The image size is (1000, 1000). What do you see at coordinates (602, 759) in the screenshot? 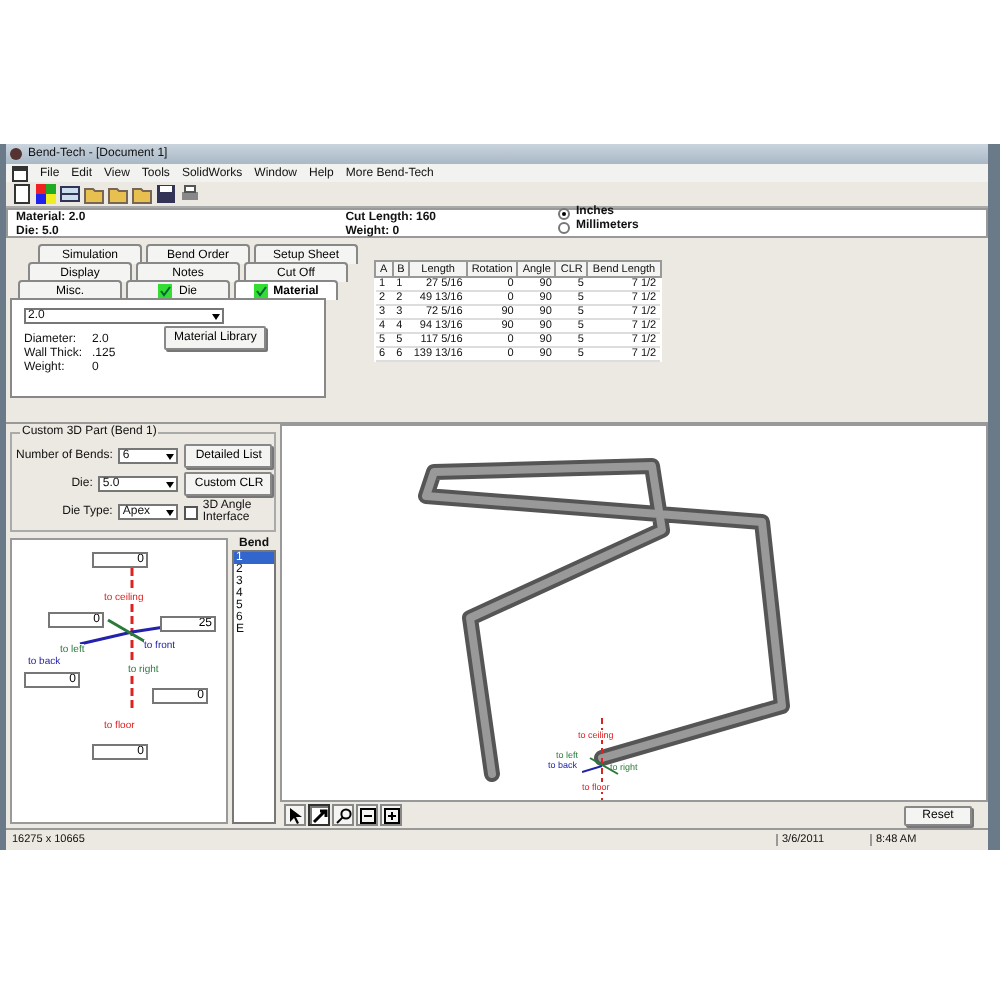
I see `axis-indicator-drawing` at bounding box center [602, 759].